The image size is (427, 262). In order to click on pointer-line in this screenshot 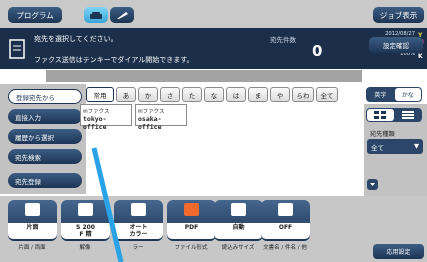, I will do `click(107, 204)`.